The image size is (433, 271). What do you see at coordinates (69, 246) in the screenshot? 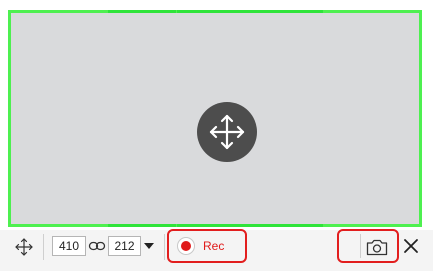
I see `width-input: 410` at bounding box center [69, 246].